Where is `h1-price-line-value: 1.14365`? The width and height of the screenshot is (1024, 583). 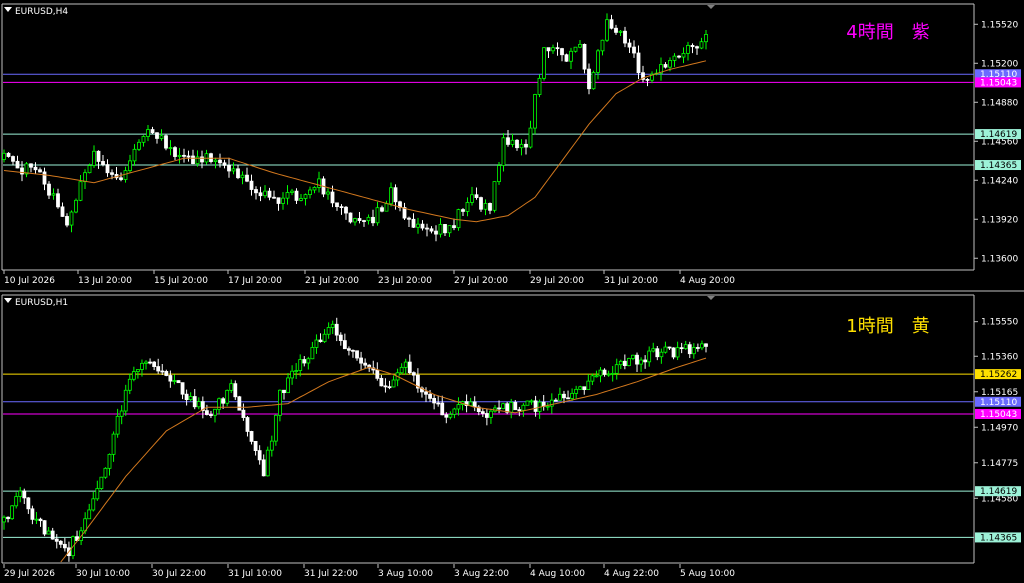 h1-price-line-value: 1.14365 is located at coordinates (998, 538).